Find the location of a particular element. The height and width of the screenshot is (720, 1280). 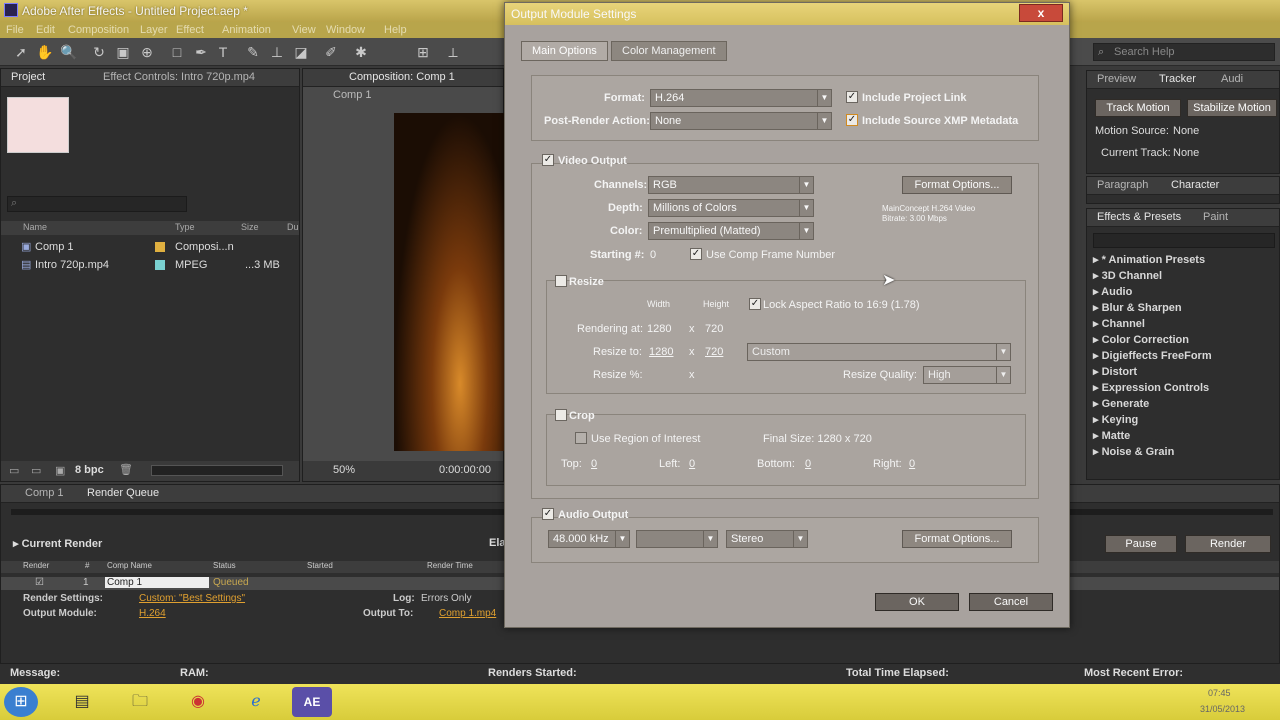

audio-rate-select: 48.000 kHz ▼ is located at coordinates (589, 539).